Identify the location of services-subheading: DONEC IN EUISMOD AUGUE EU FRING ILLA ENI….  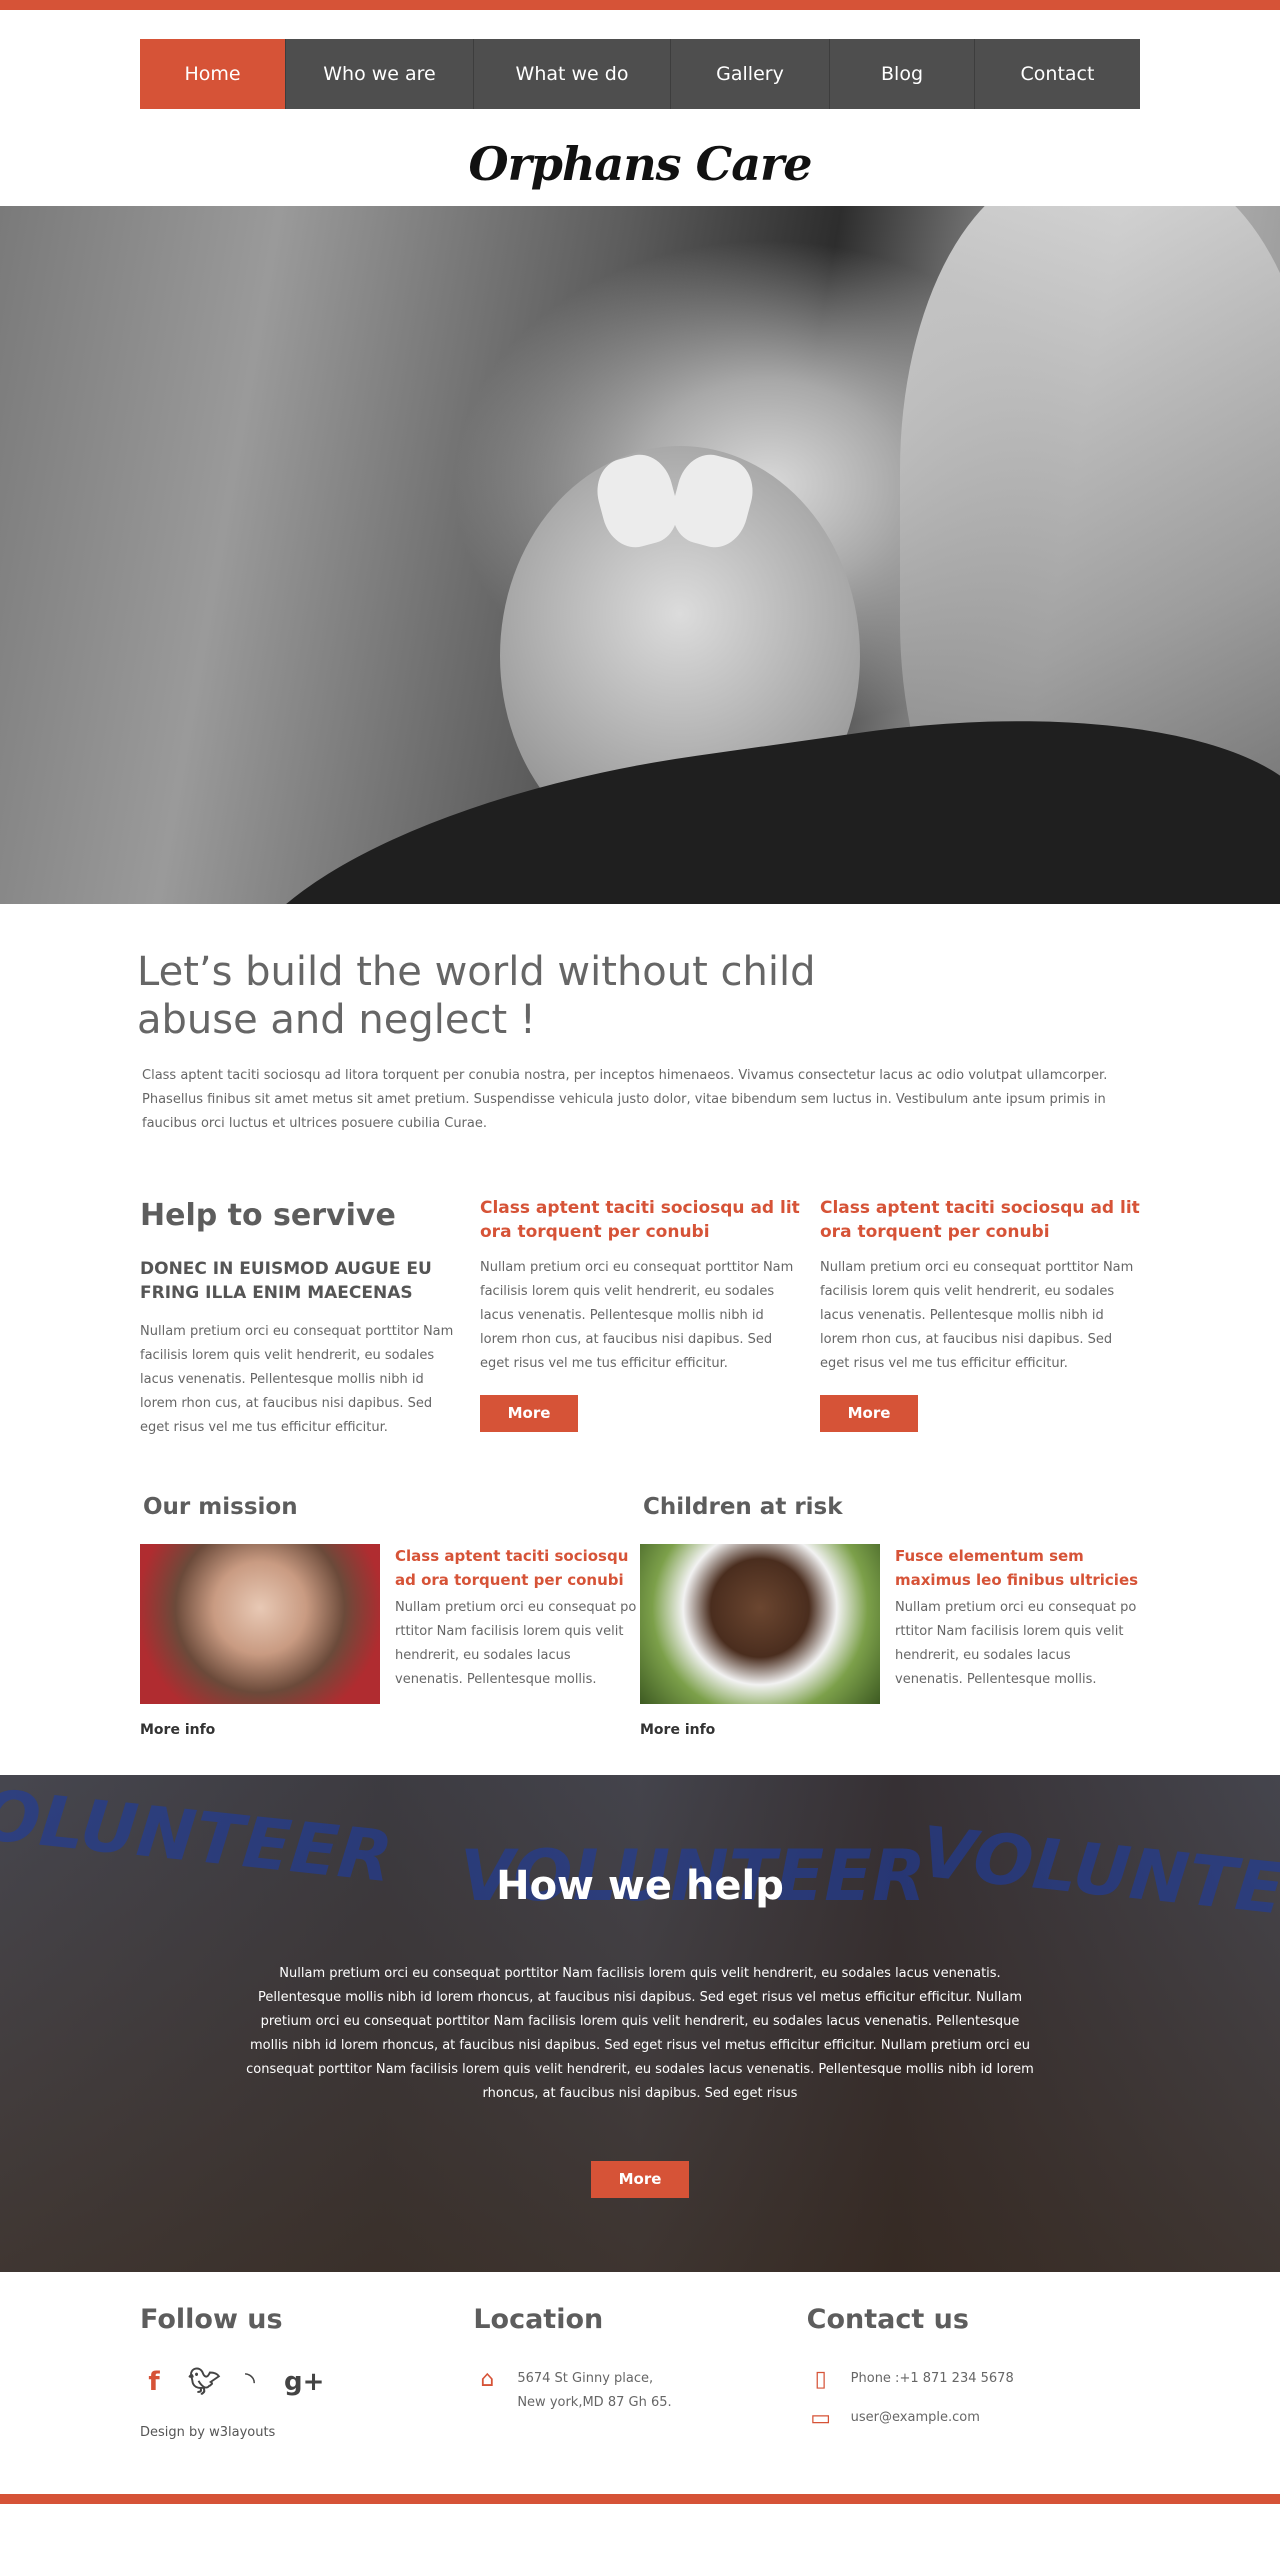
(286, 1281).